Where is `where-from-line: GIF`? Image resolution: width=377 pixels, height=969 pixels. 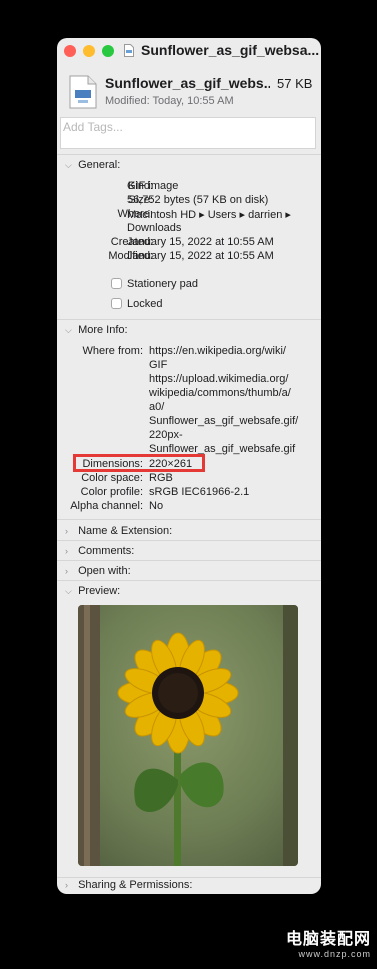 where-from-line: GIF is located at coordinates (158, 365).